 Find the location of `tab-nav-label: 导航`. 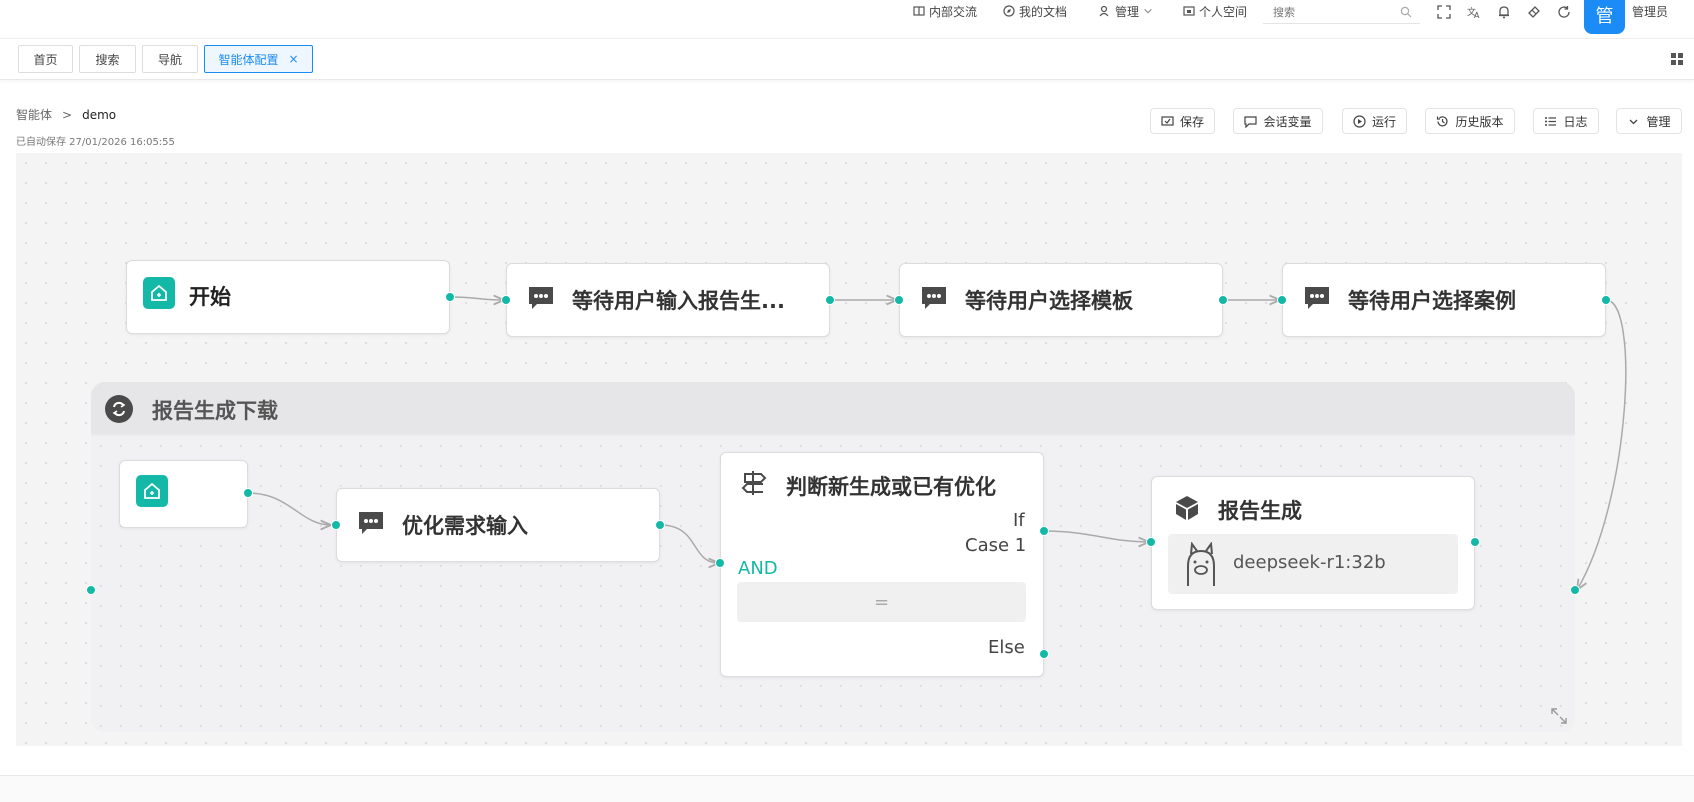

tab-nav-label: 导航 is located at coordinates (169, 59).